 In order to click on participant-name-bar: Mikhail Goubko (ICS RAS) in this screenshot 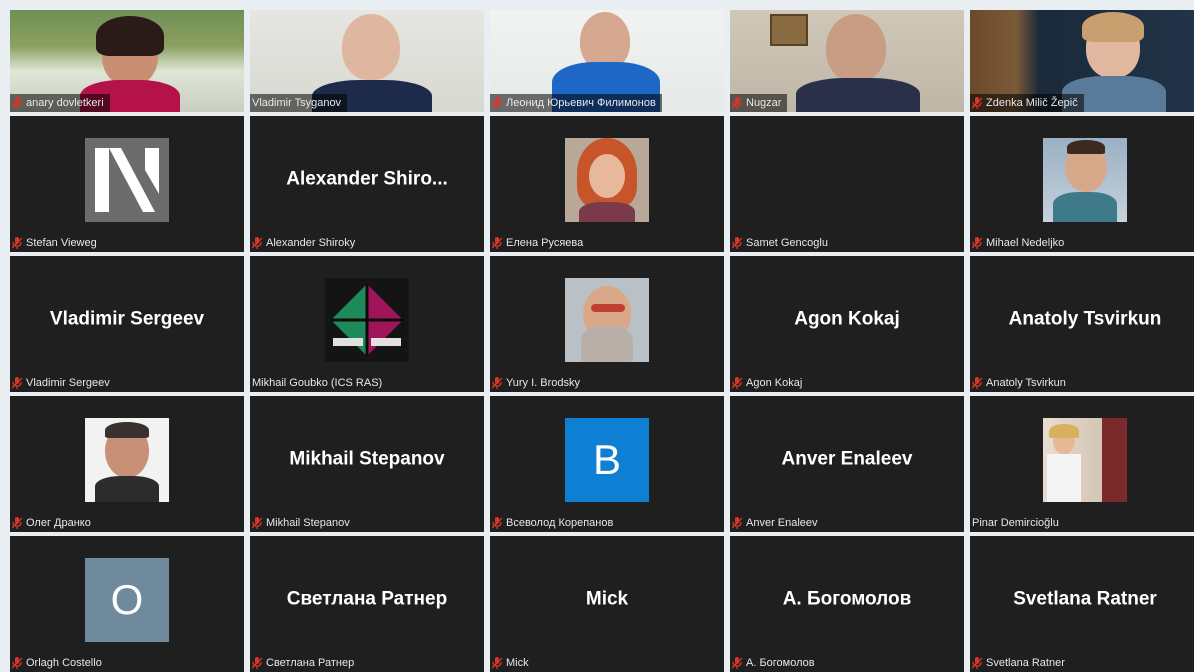, I will do `click(319, 383)`.